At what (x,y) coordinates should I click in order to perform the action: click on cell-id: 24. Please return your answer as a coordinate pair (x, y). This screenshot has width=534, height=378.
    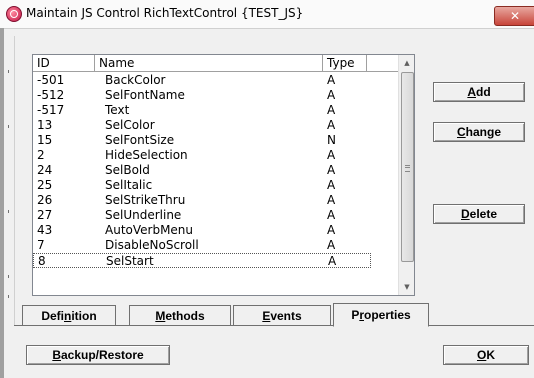
    Looking at the image, I should click on (45, 170).